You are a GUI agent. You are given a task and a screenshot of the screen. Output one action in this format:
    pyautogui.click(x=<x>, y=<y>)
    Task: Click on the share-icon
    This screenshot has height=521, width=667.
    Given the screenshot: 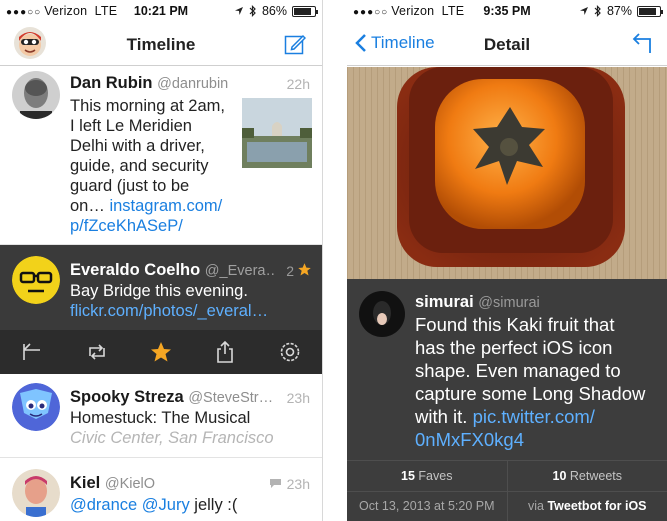 What is the action you would take?
    pyautogui.click(x=225, y=352)
    